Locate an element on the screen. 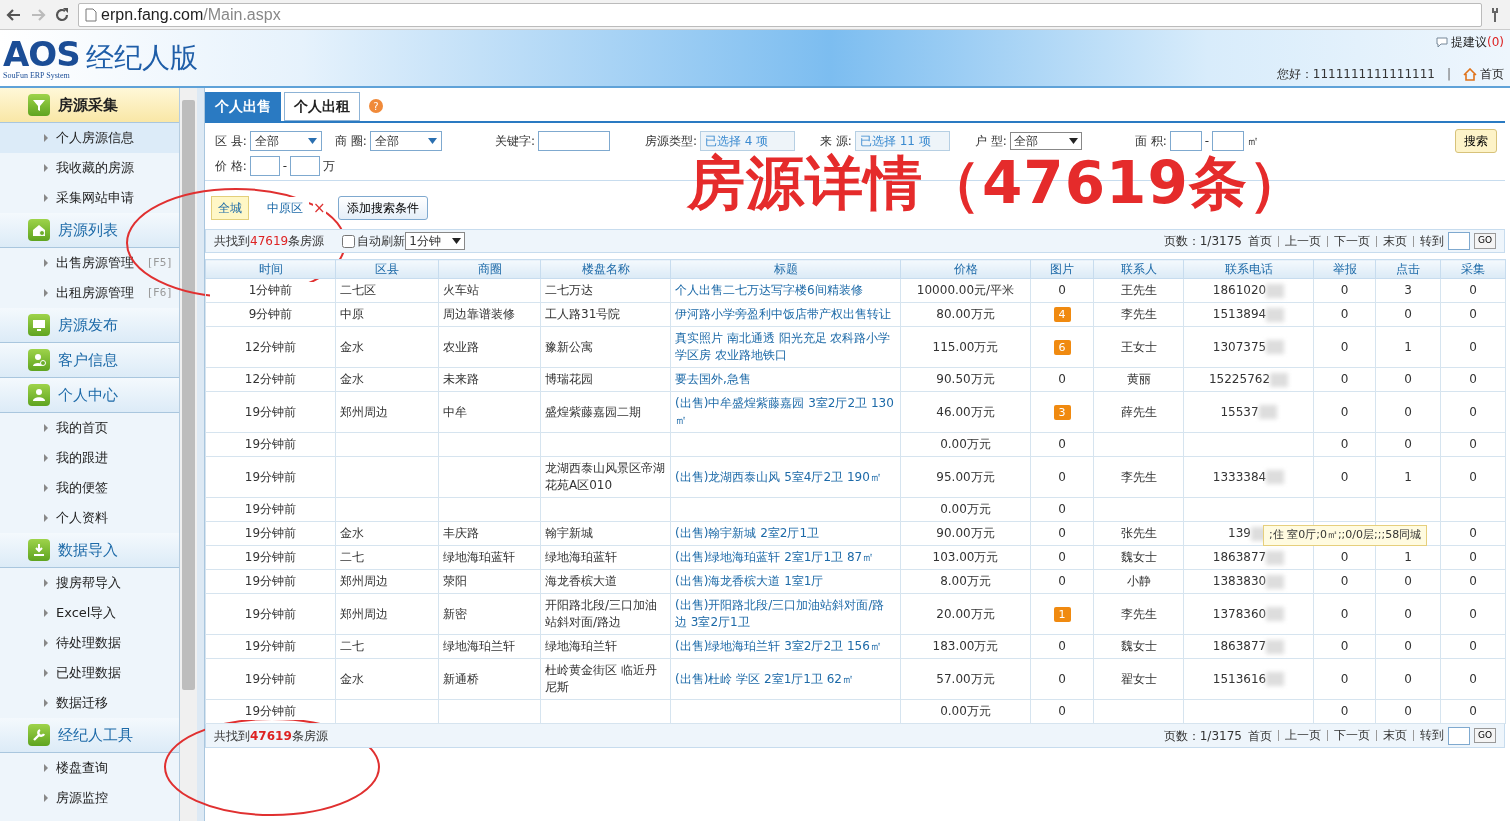  phone-text: 15225762 is located at coordinates (1239, 379).